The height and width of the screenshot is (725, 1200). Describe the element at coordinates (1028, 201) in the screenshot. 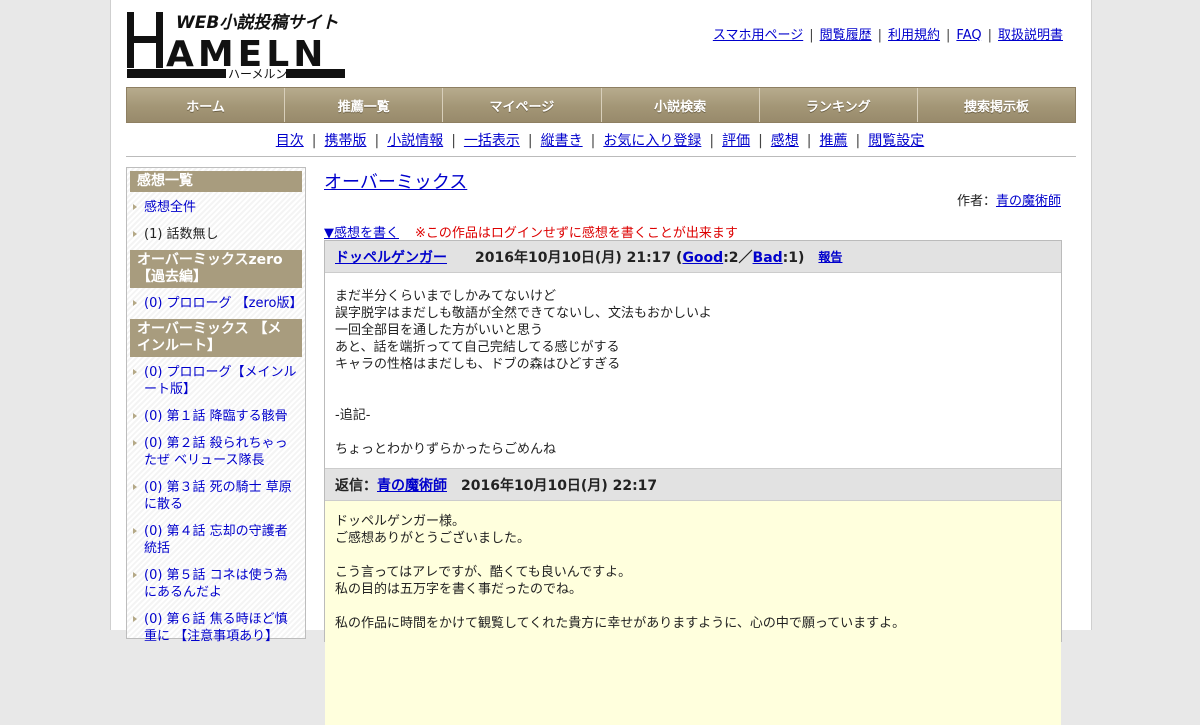

I see `author-link: 青の魔術師` at that location.